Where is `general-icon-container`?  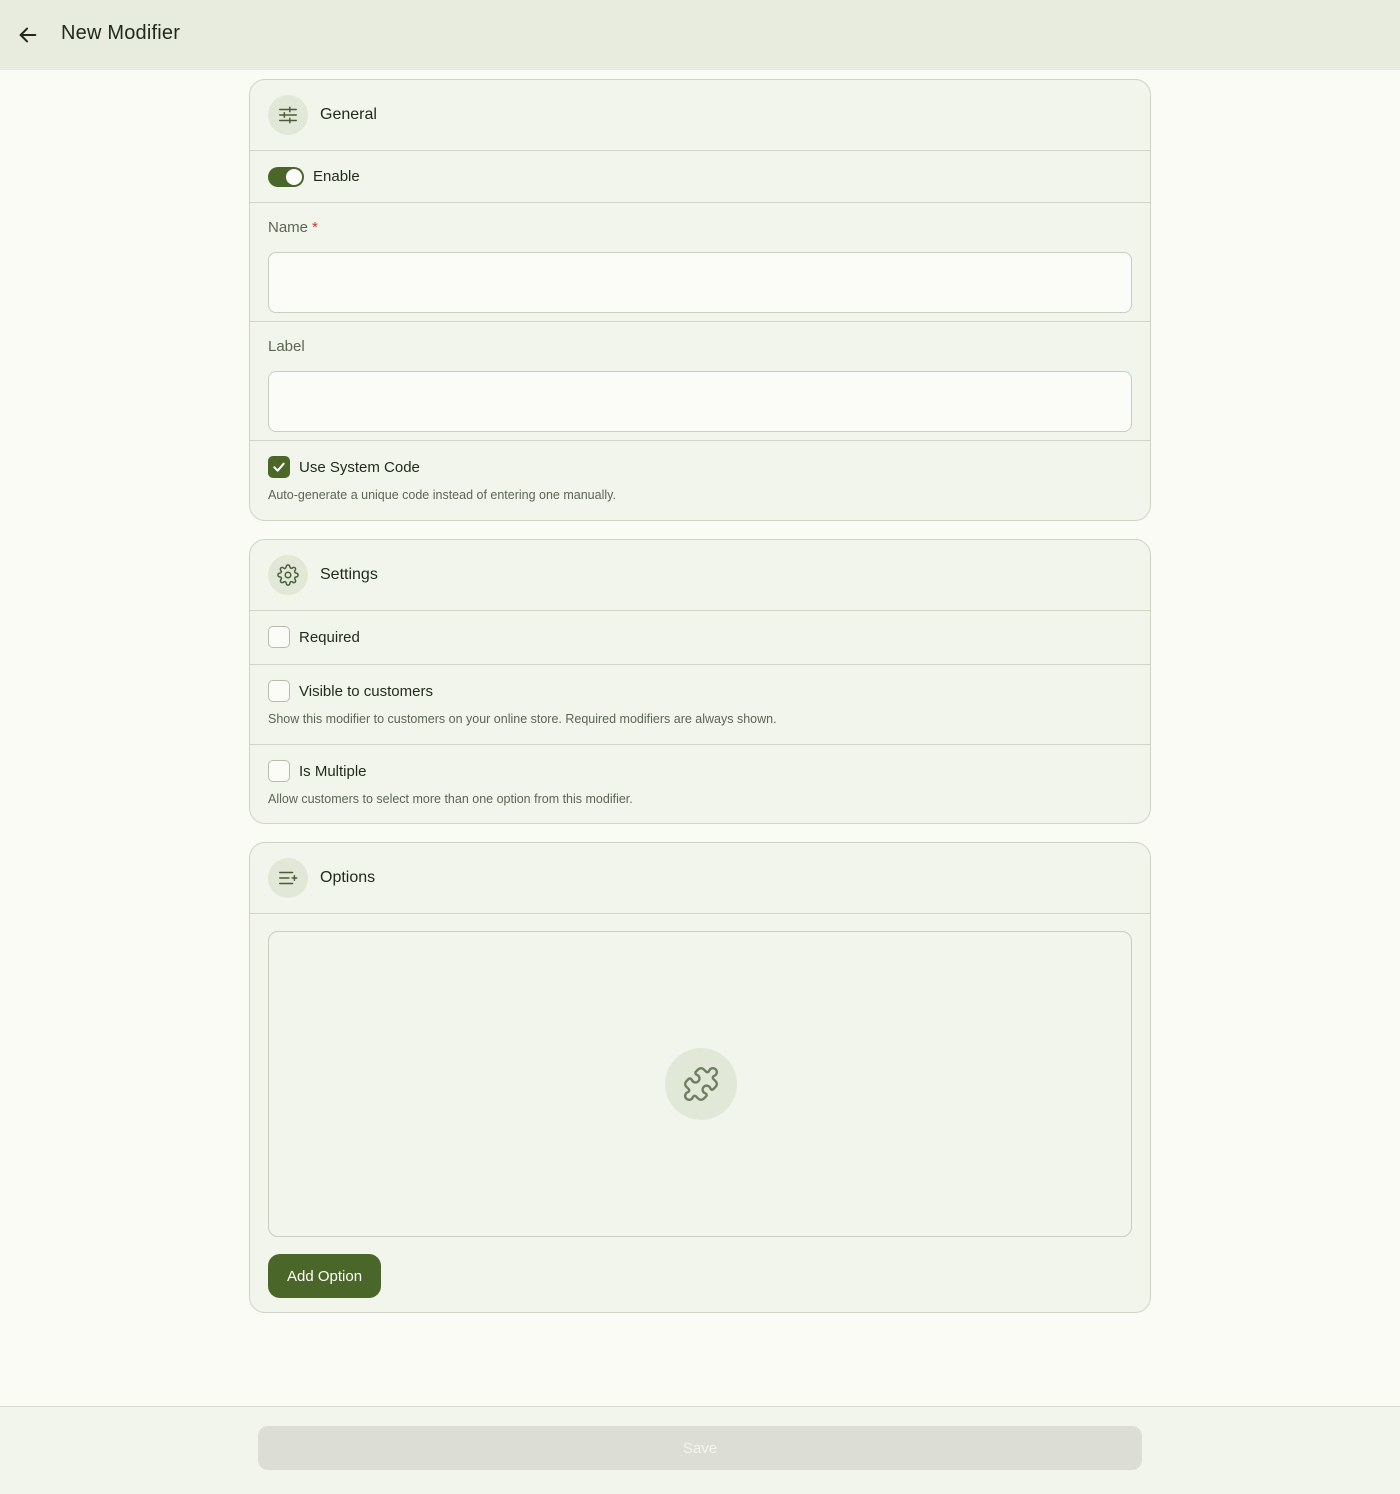
general-icon-container is located at coordinates (288, 115).